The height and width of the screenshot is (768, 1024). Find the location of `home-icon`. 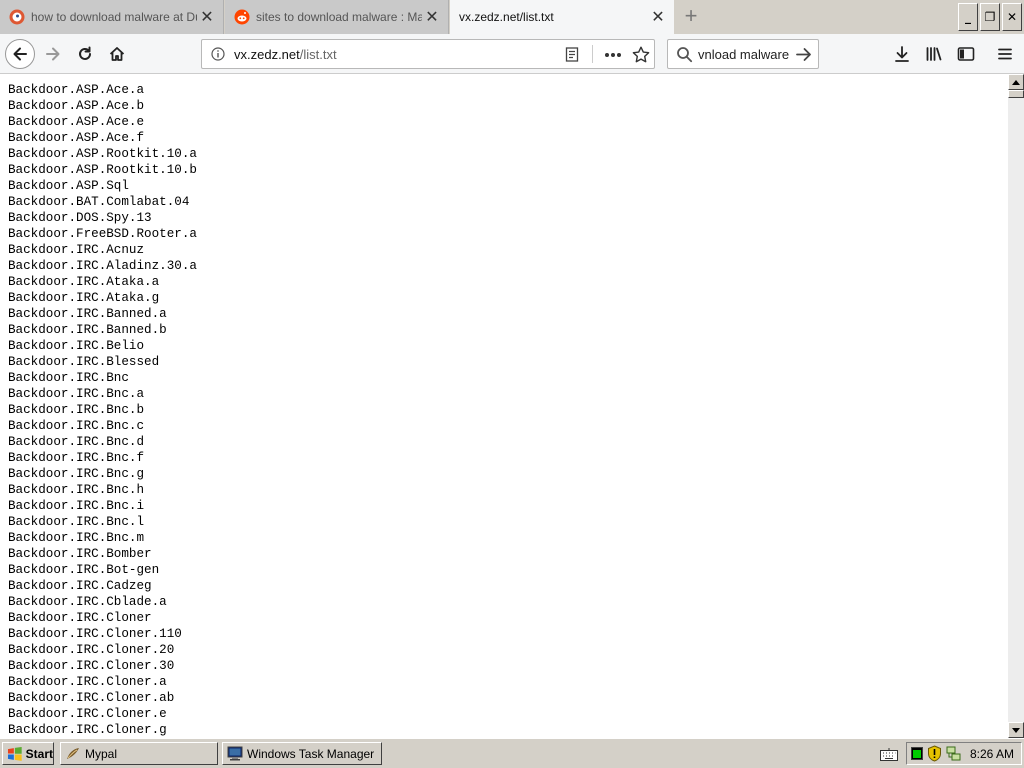

home-icon is located at coordinates (117, 54).